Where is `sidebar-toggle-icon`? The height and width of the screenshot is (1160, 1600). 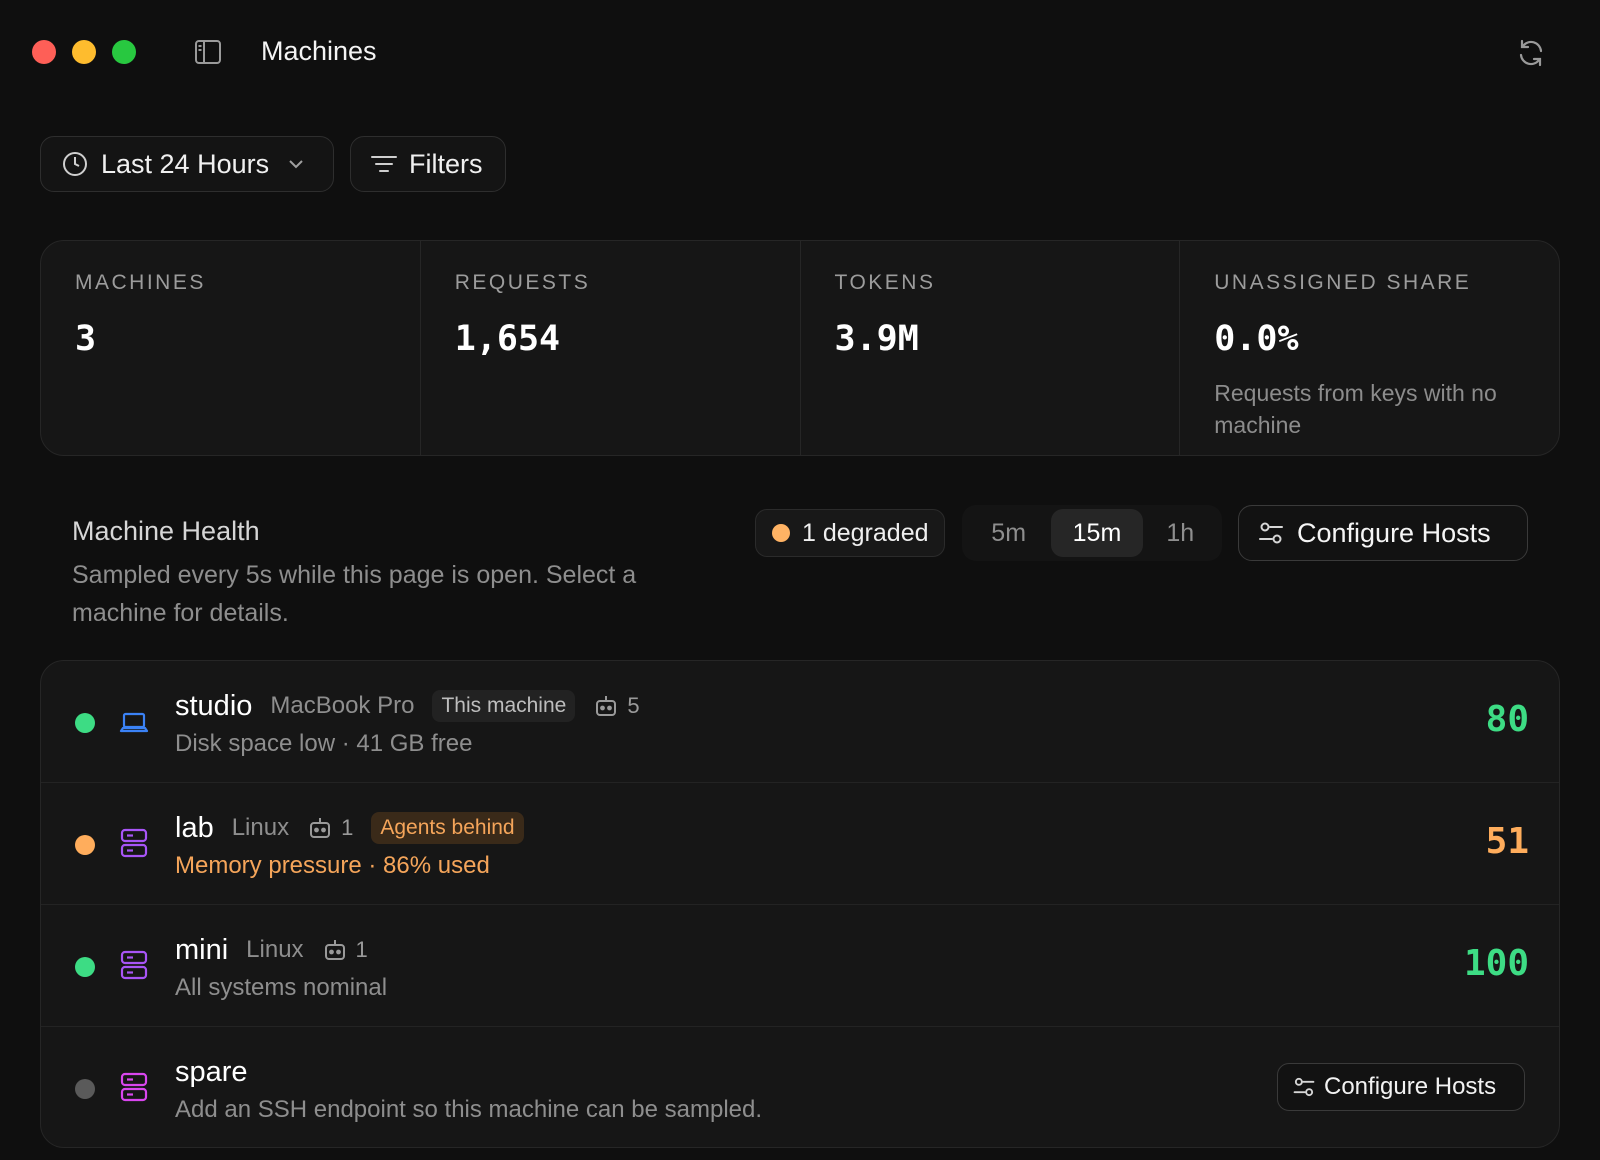
sidebar-toggle-icon is located at coordinates (208, 52).